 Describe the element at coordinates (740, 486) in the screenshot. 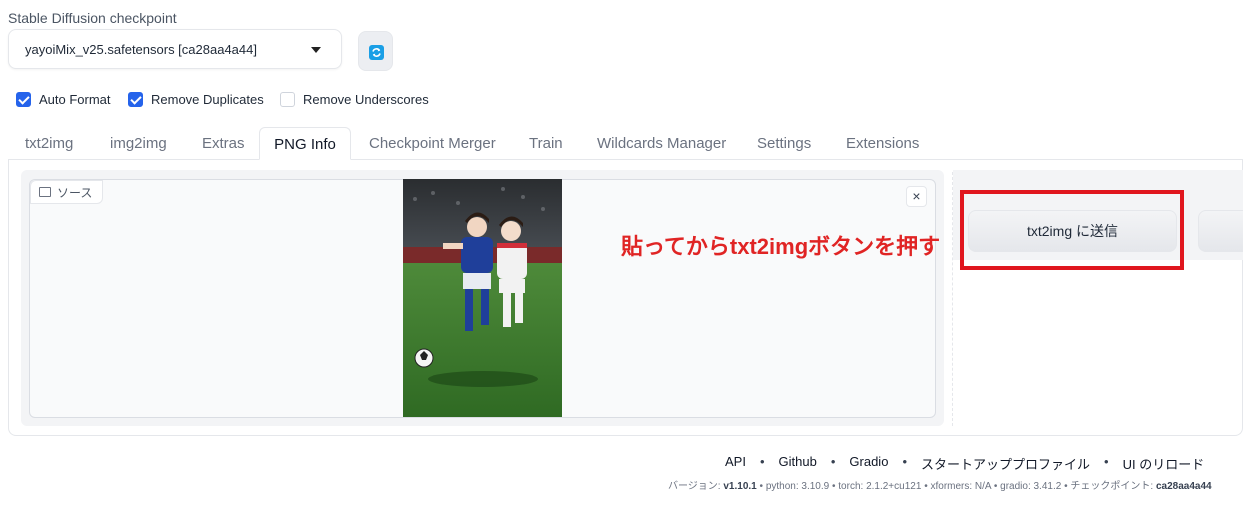

I see `version-value: v1.10.1` at that location.